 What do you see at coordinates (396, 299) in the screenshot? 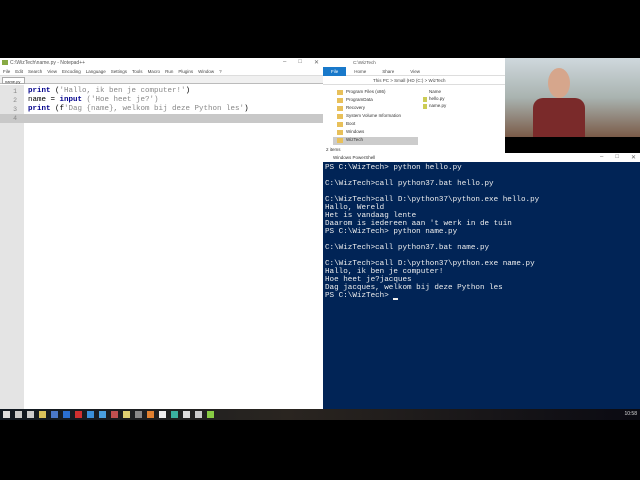
I see `text-cursor` at bounding box center [396, 299].